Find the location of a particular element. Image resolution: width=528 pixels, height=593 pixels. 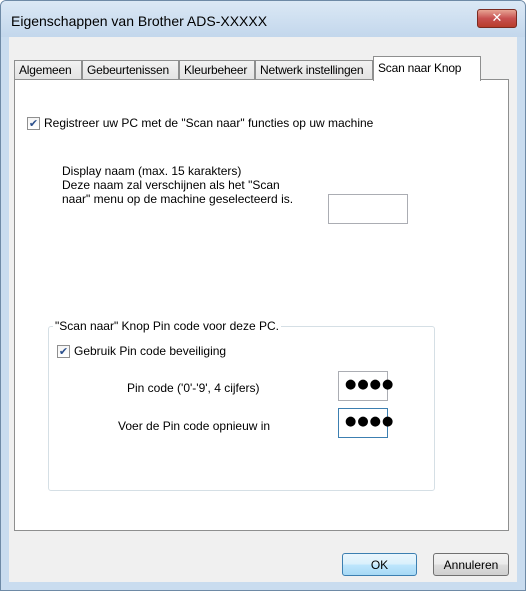

use-pin-checkbox: ✔ is located at coordinates (63, 351).